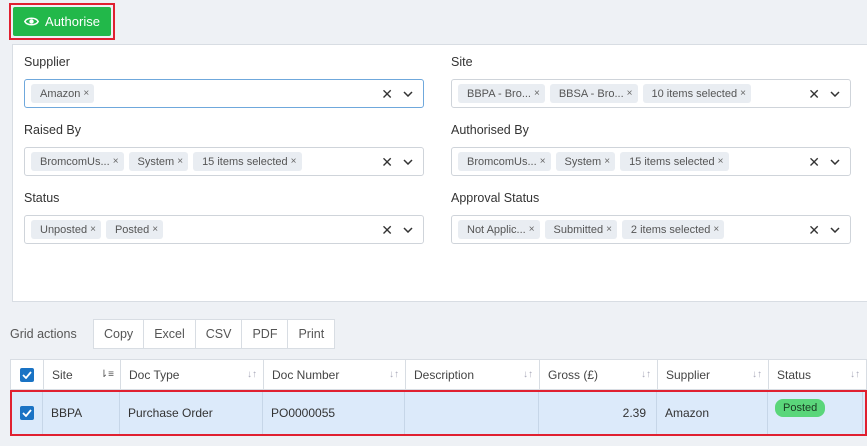 The width and height of the screenshot is (867, 446). I want to click on copy-button: Copy, so click(119, 334).